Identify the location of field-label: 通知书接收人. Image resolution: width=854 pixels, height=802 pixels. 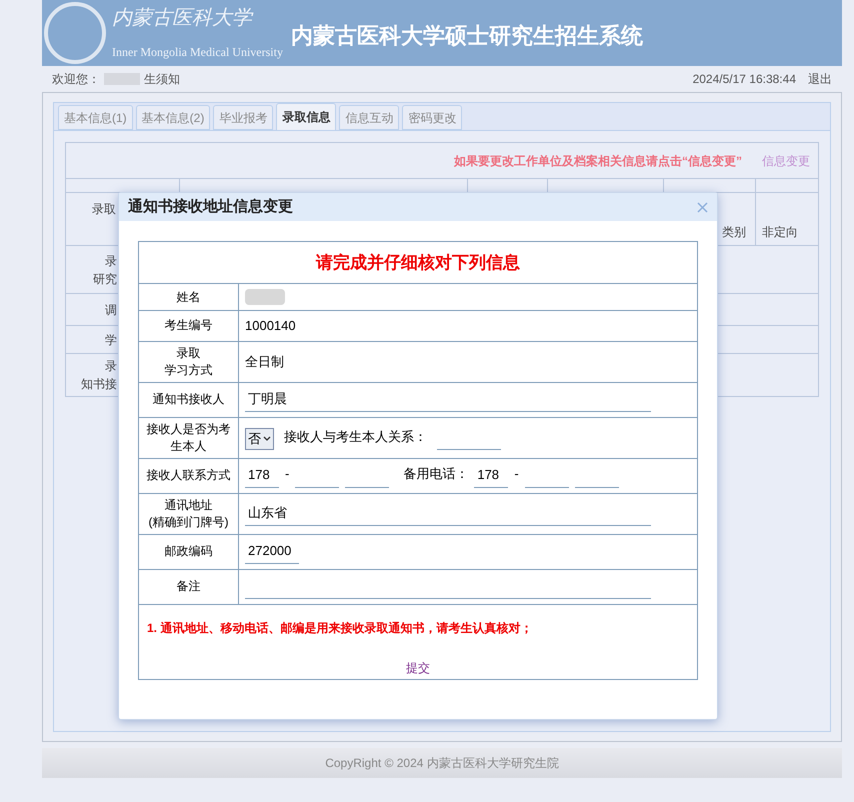
(189, 399).